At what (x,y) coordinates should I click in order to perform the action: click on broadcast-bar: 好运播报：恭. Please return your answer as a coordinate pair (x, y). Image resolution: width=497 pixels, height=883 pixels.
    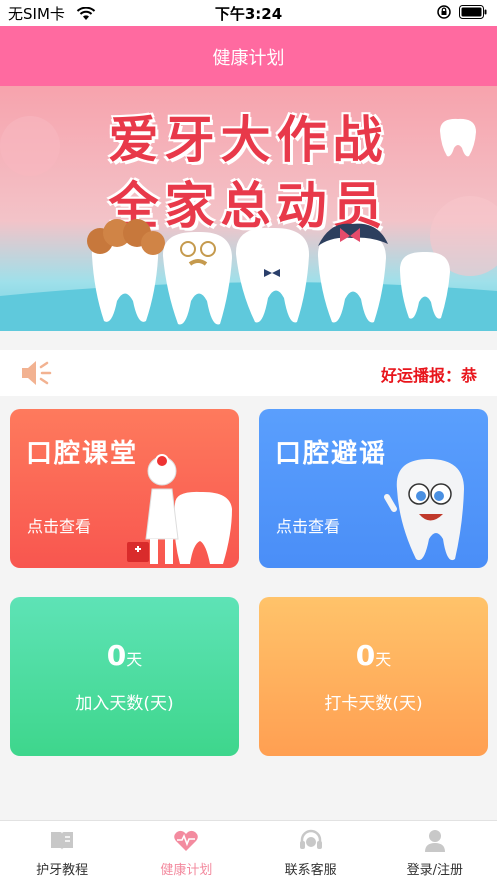
    Looking at the image, I should click on (248, 373).